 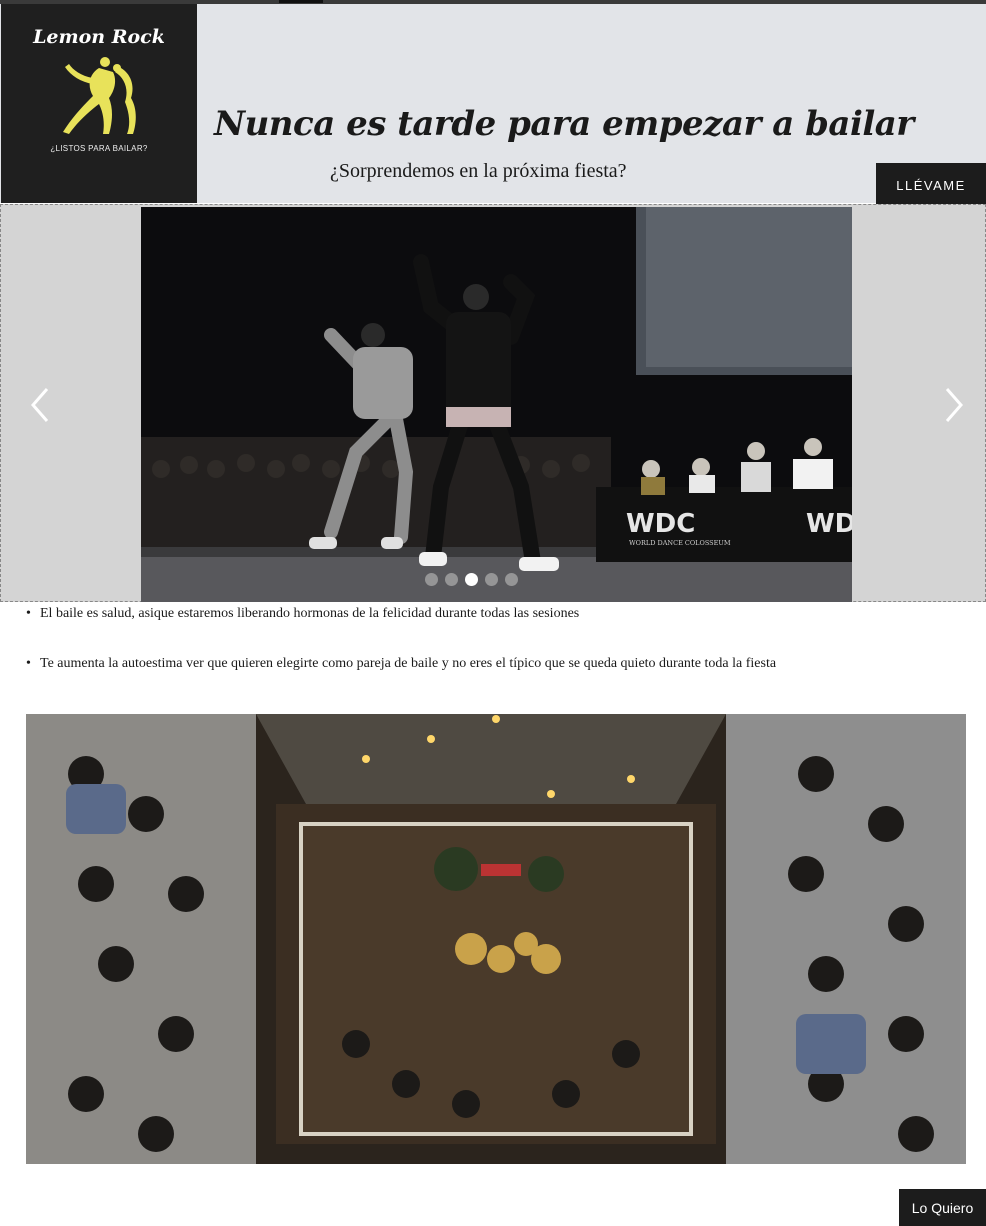 What do you see at coordinates (829, 524) in the screenshot?
I see `svg-text: WD` at bounding box center [829, 524].